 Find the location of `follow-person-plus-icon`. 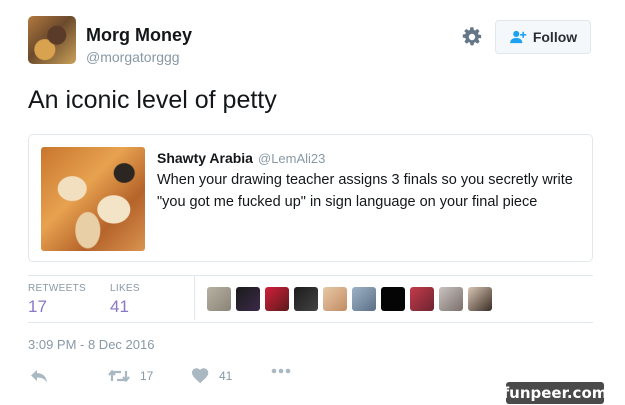

follow-person-plus-icon is located at coordinates (518, 37).